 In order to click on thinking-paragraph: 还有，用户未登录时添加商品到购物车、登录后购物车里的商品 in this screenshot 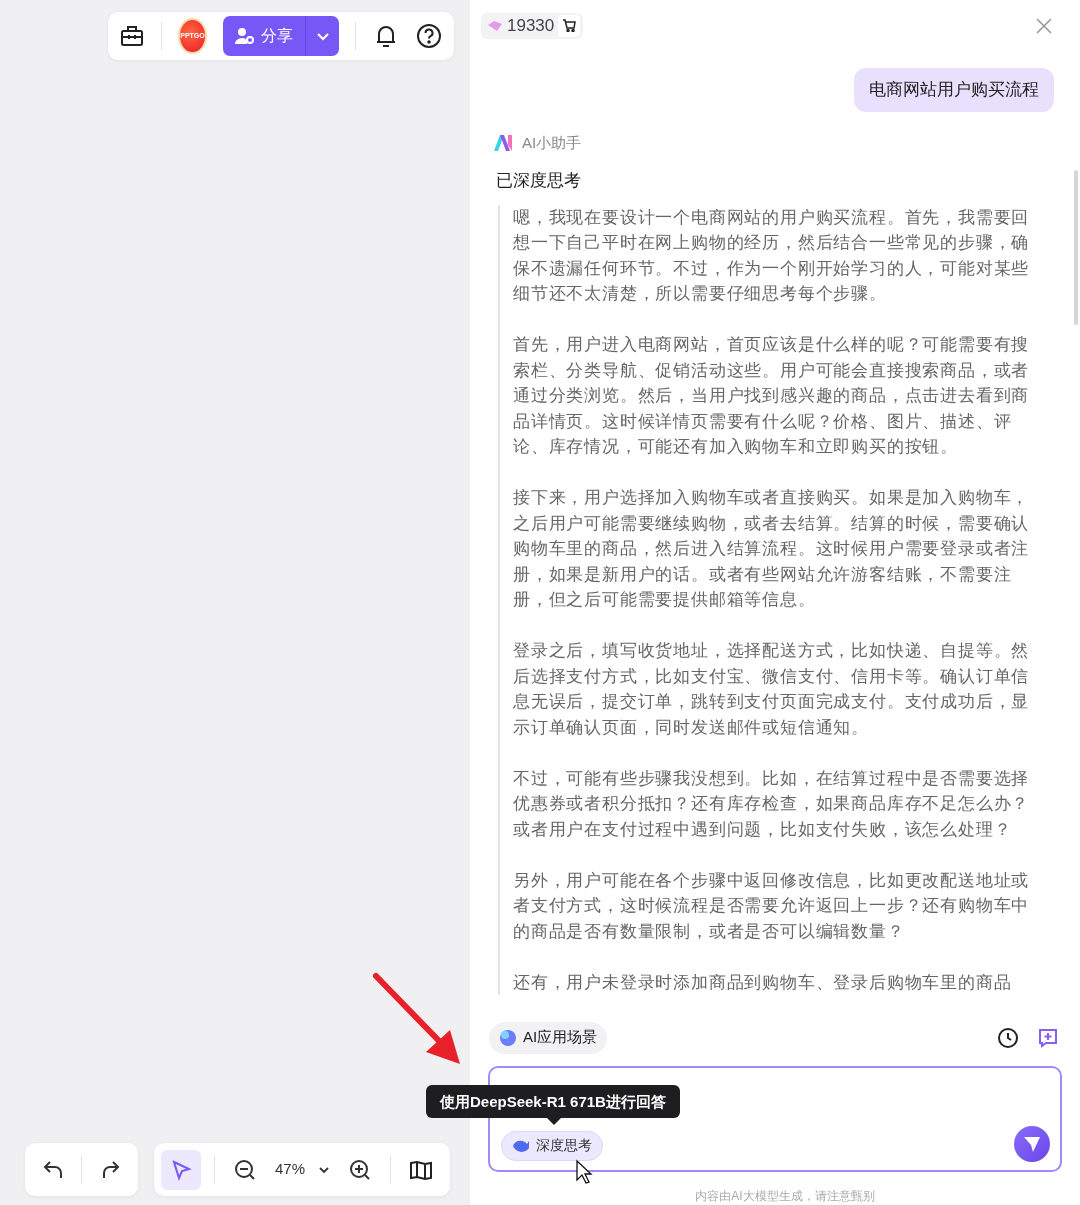, I will do `click(763, 982)`.